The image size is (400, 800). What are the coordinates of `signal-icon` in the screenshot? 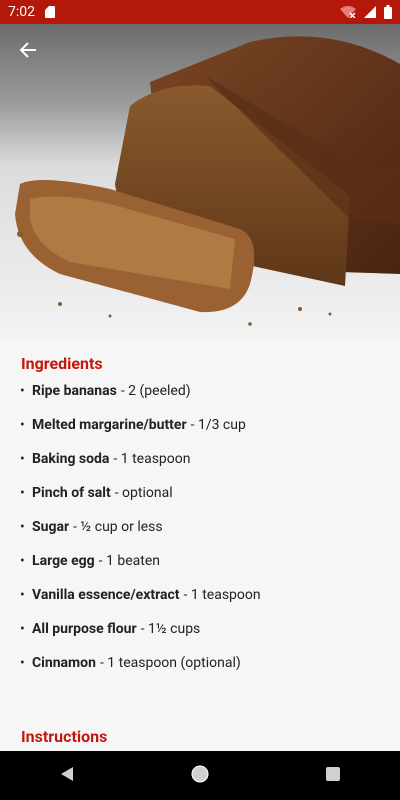 It's located at (370, 12).